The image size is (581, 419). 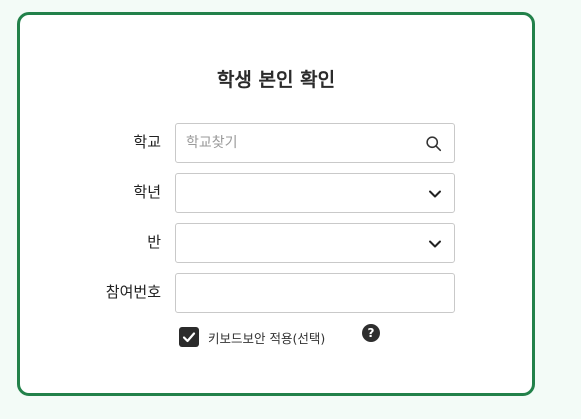 I want to click on search-icon, so click(x=433, y=143).